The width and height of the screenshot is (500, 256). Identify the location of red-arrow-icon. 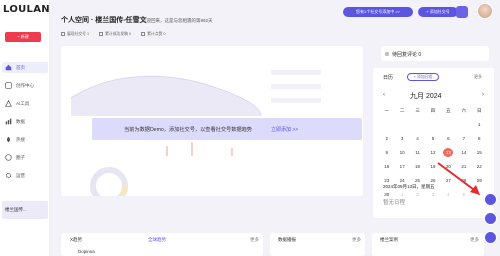
(458, 178).